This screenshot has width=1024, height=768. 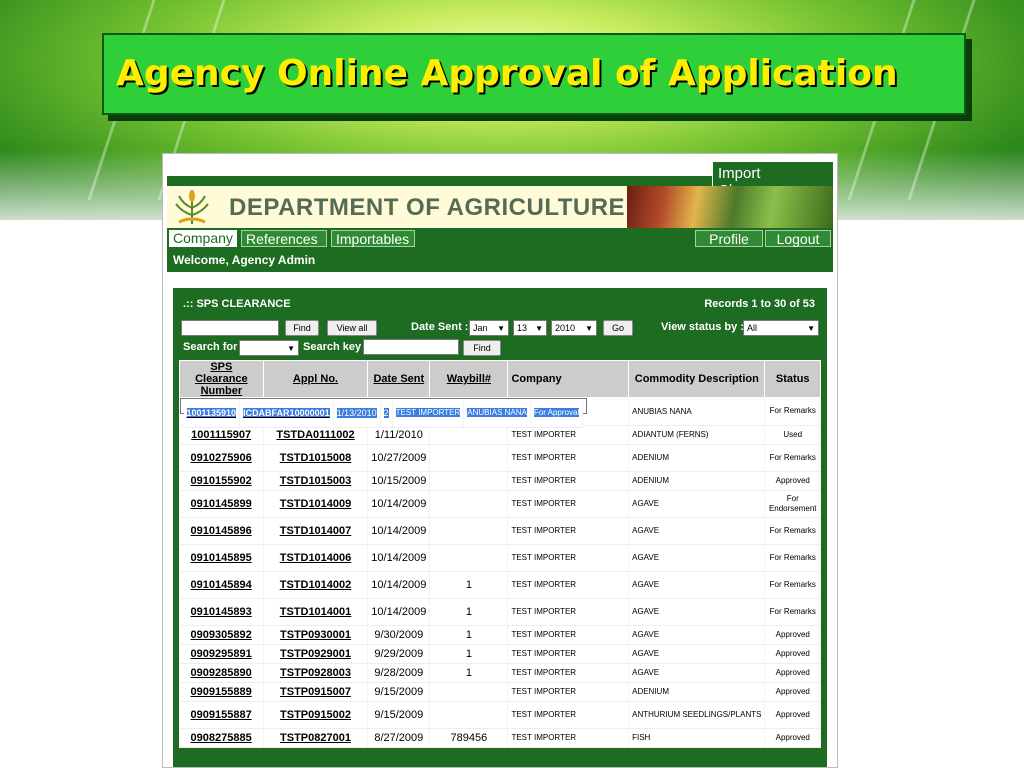 What do you see at coordinates (440, 327) in the screenshot?
I see `date-sent-label: Date Sent :` at bounding box center [440, 327].